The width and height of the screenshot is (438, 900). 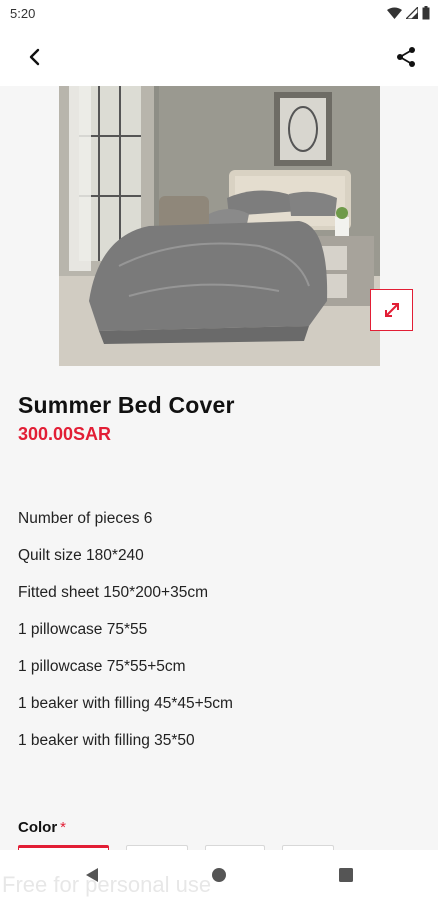 I want to click on nav-back-button, so click(x=92, y=875).